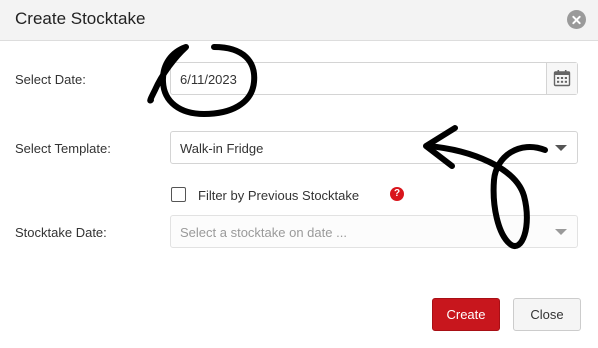 Image resolution: width=598 pixels, height=348 pixels. What do you see at coordinates (61, 232) in the screenshot?
I see `stocktake-date-label: Stocktake Date:` at bounding box center [61, 232].